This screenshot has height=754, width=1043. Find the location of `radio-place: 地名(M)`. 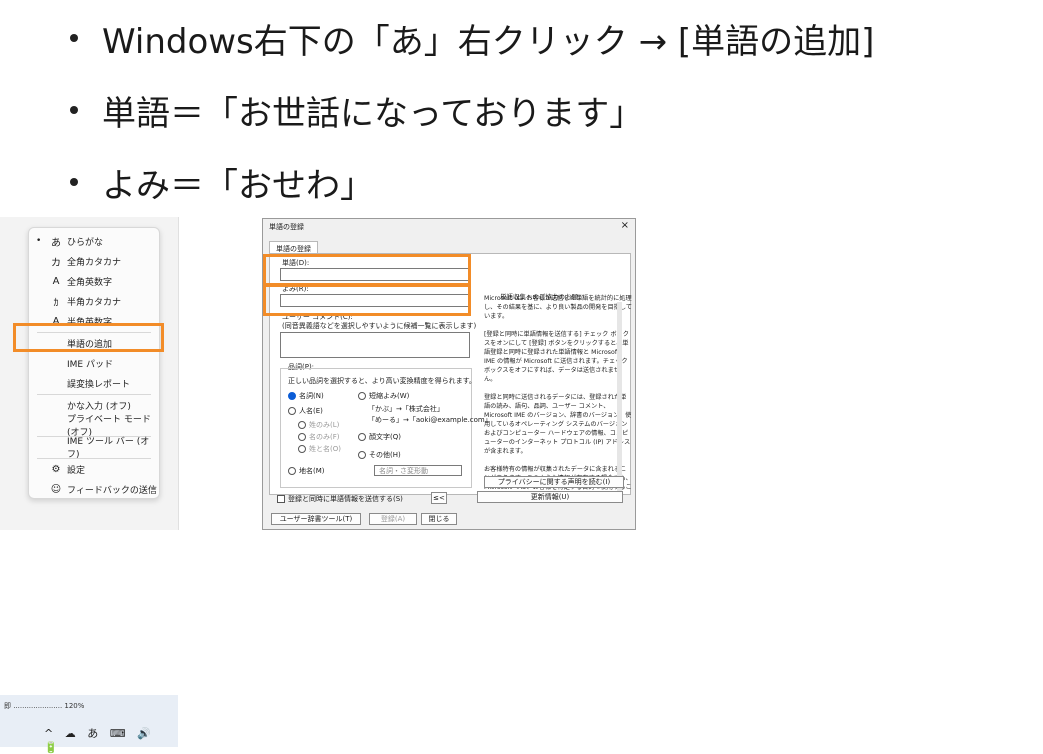

radio-place: 地名(M) is located at coordinates (306, 471).